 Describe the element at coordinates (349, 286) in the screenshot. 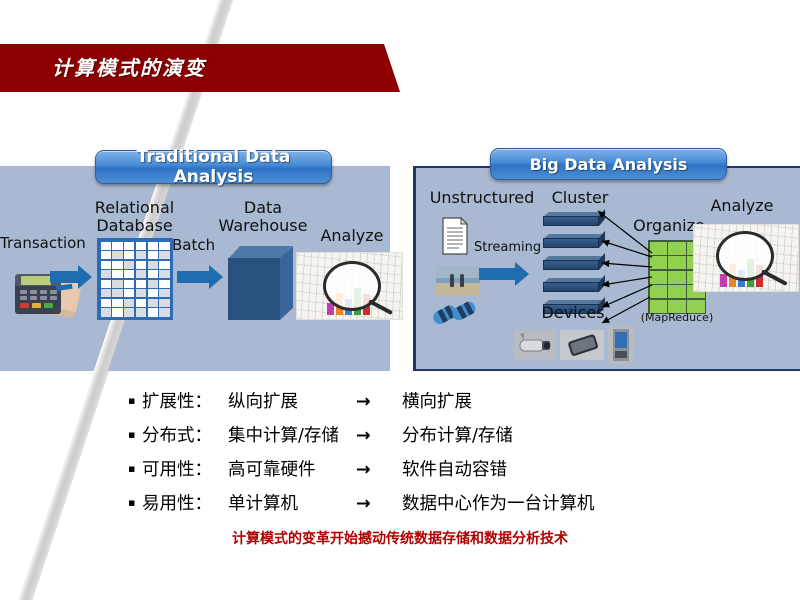

I see `analyze-magnifier-image-traditional` at that location.